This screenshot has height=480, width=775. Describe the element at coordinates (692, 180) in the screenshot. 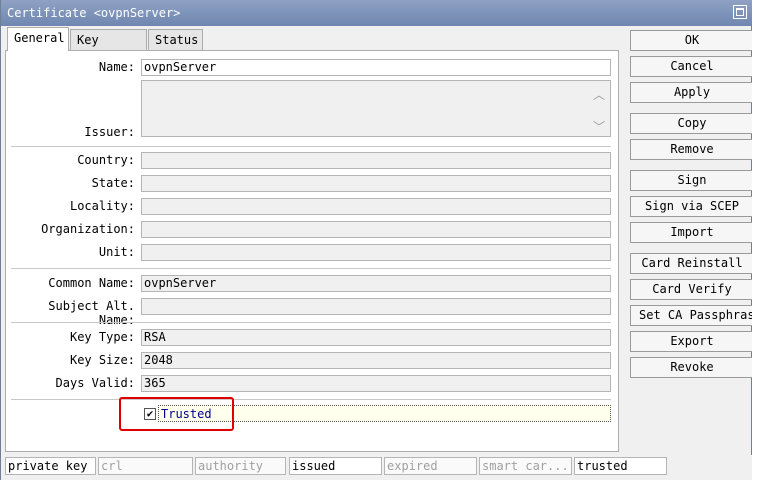

I see `sign-button: Sign` at that location.